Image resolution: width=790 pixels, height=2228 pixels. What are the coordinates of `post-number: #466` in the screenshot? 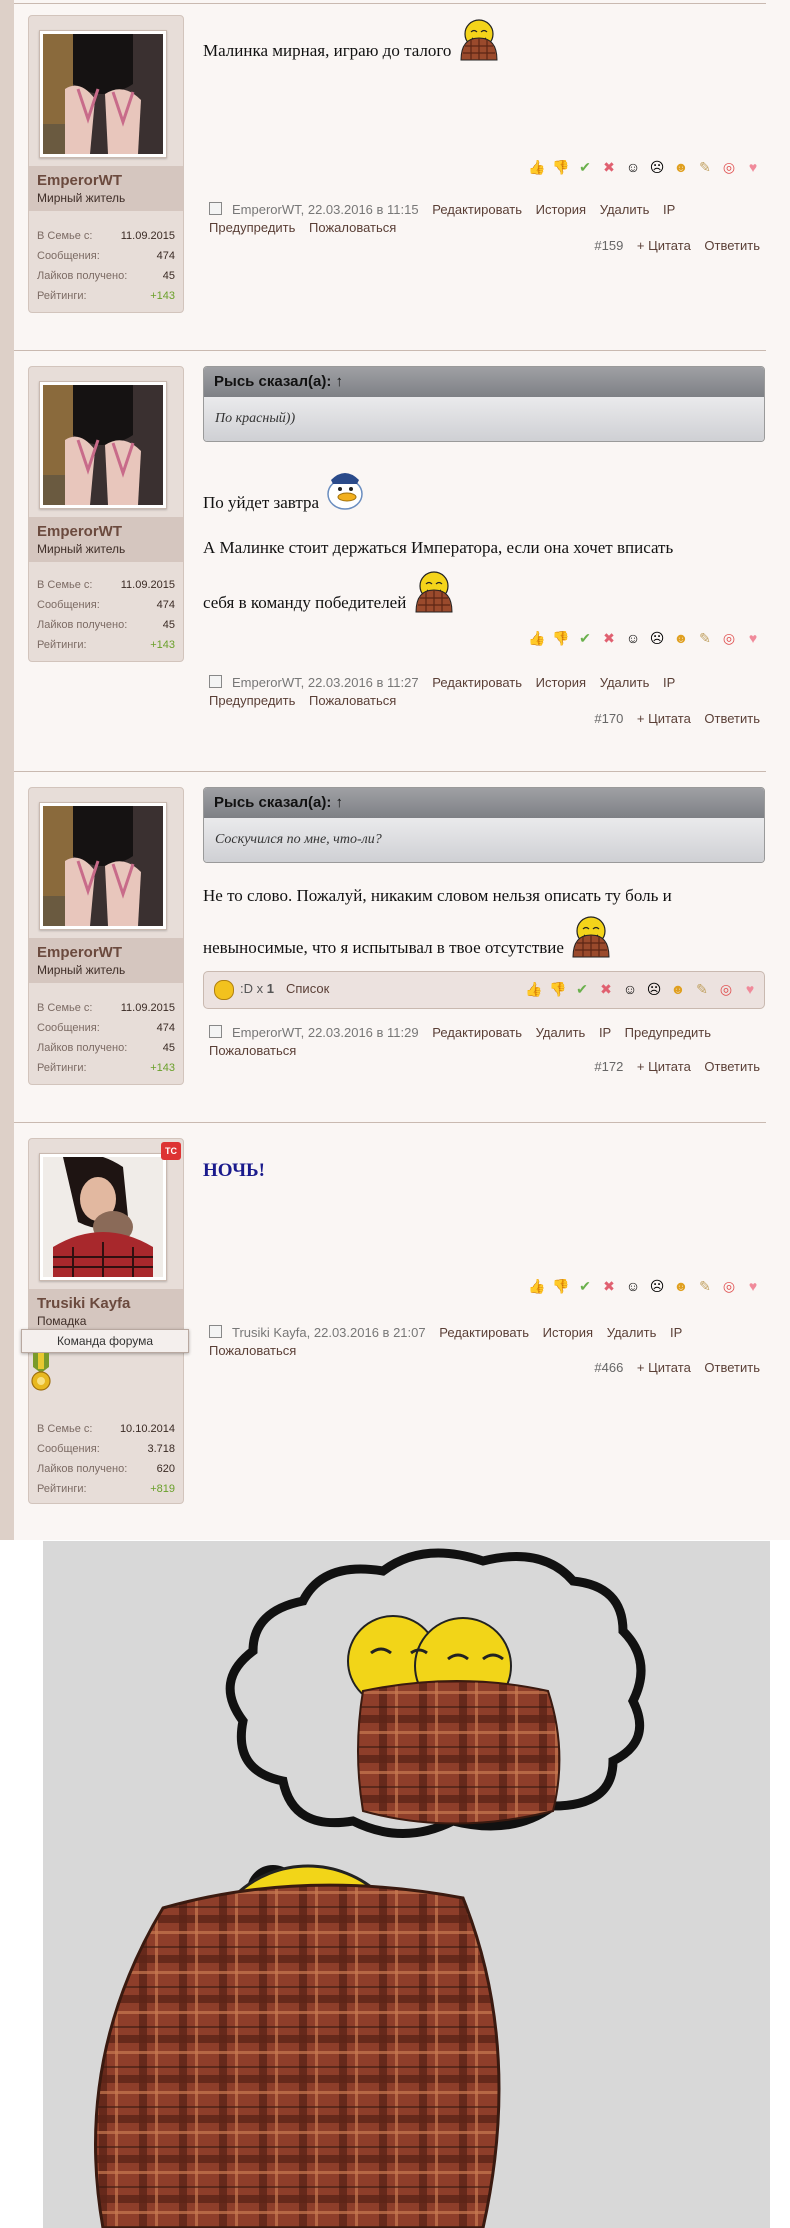 It's located at (608, 1367).